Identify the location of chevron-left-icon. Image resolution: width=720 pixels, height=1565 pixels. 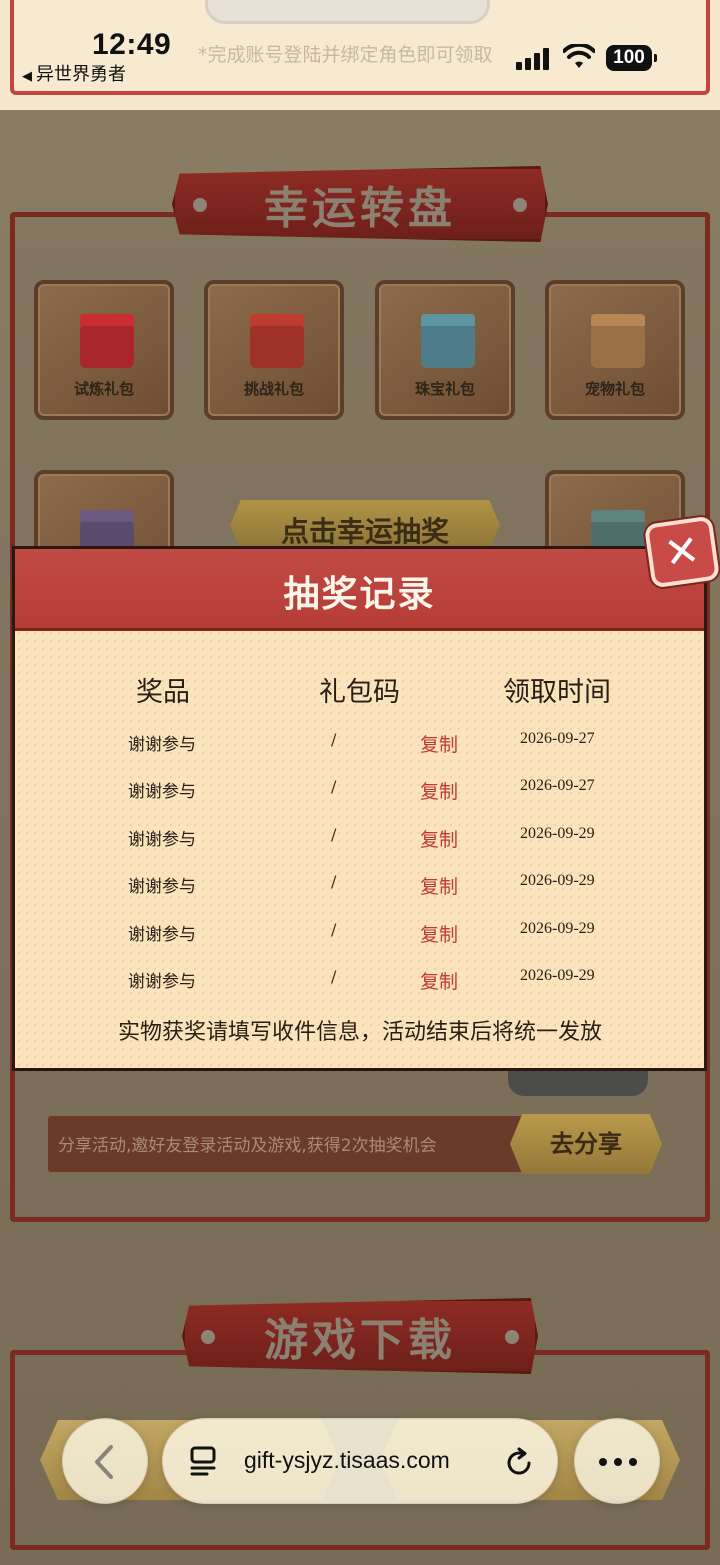
(104, 1462).